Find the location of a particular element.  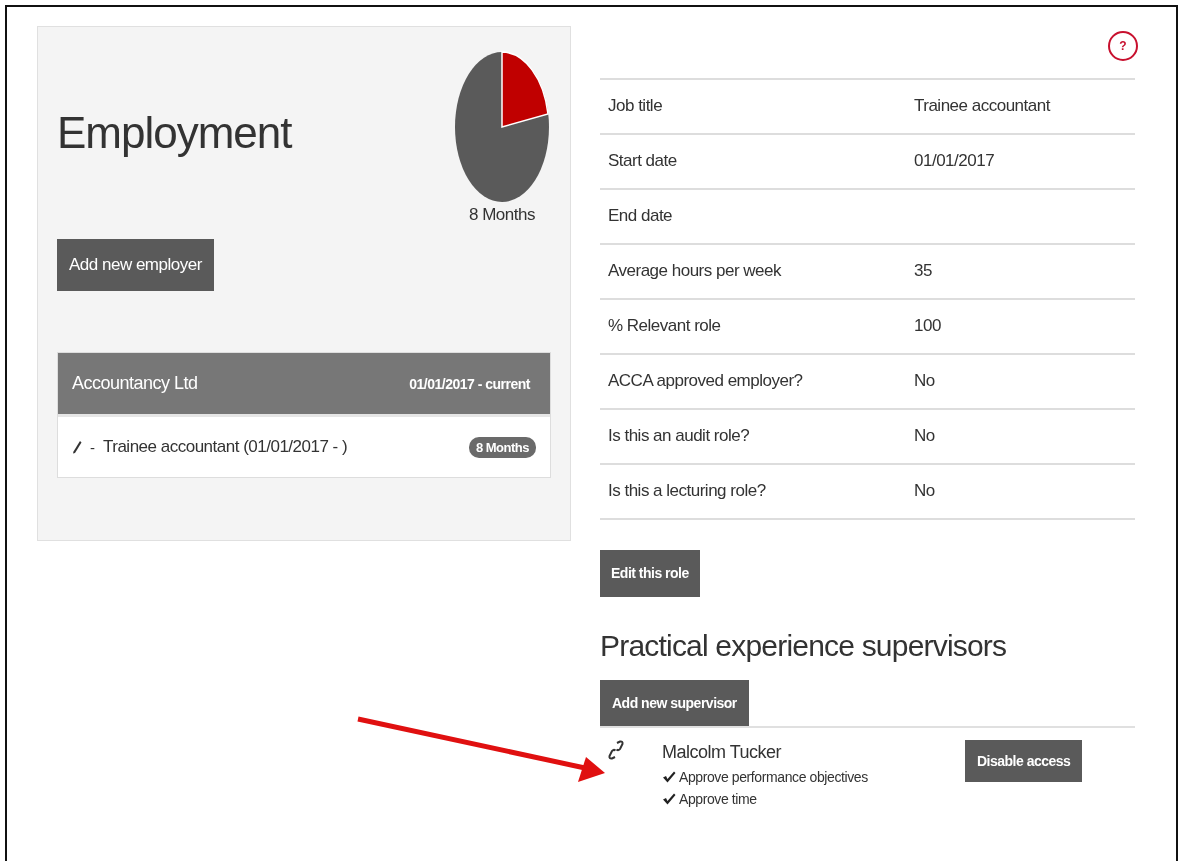

detail-value: 01/01/2017 is located at coordinates (955, 161).